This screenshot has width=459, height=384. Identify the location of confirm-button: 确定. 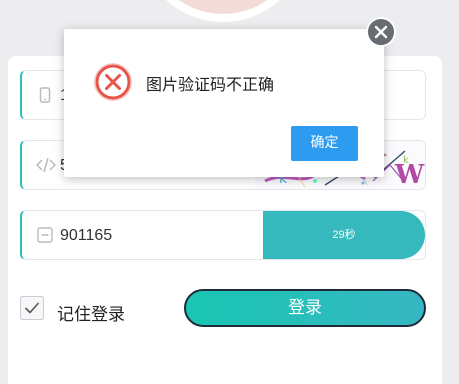
(324, 143).